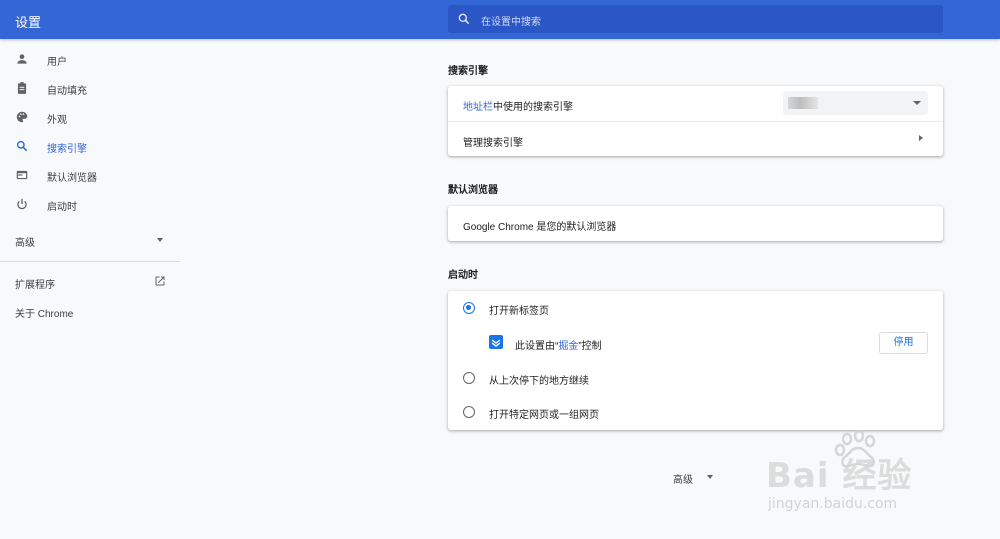 This screenshot has width=1000, height=539. Describe the element at coordinates (803, 103) in the screenshot. I see `selected-engine-redacted` at that location.